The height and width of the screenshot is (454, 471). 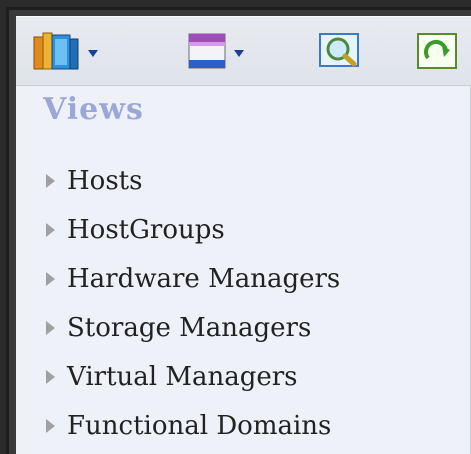 What do you see at coordinates (58, 53) in the screenshot?
I see `library-books-icon` at bounding box center [58, 53].